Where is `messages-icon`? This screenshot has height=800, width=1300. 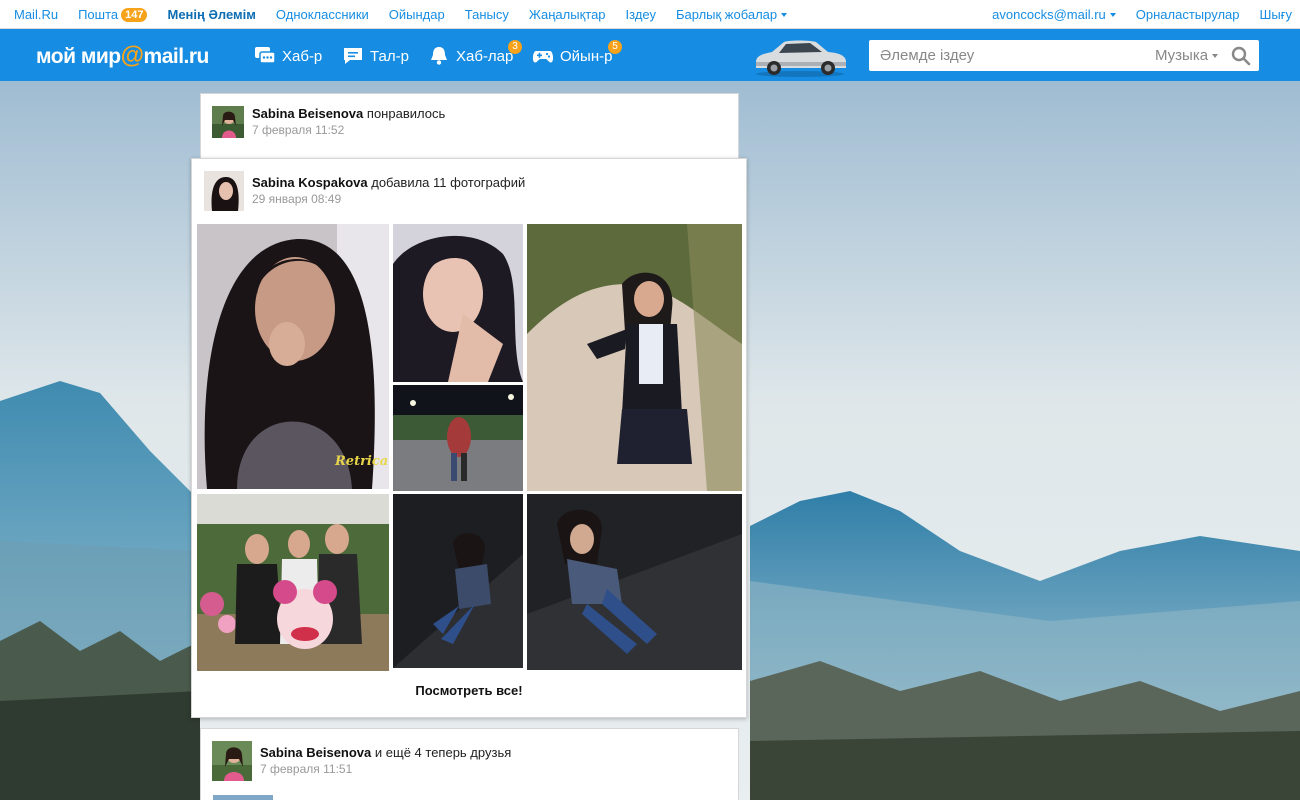 messages-icon is located at coordinates (265, 55).